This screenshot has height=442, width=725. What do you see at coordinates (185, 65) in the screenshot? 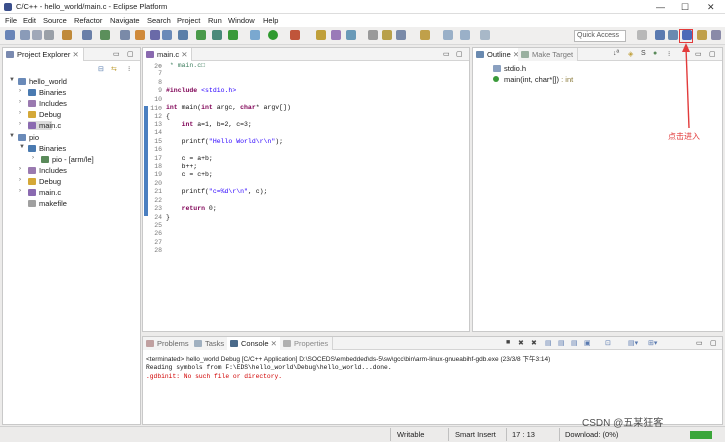
I see `code-line: * main.c□` at bounding box center [185, 65].